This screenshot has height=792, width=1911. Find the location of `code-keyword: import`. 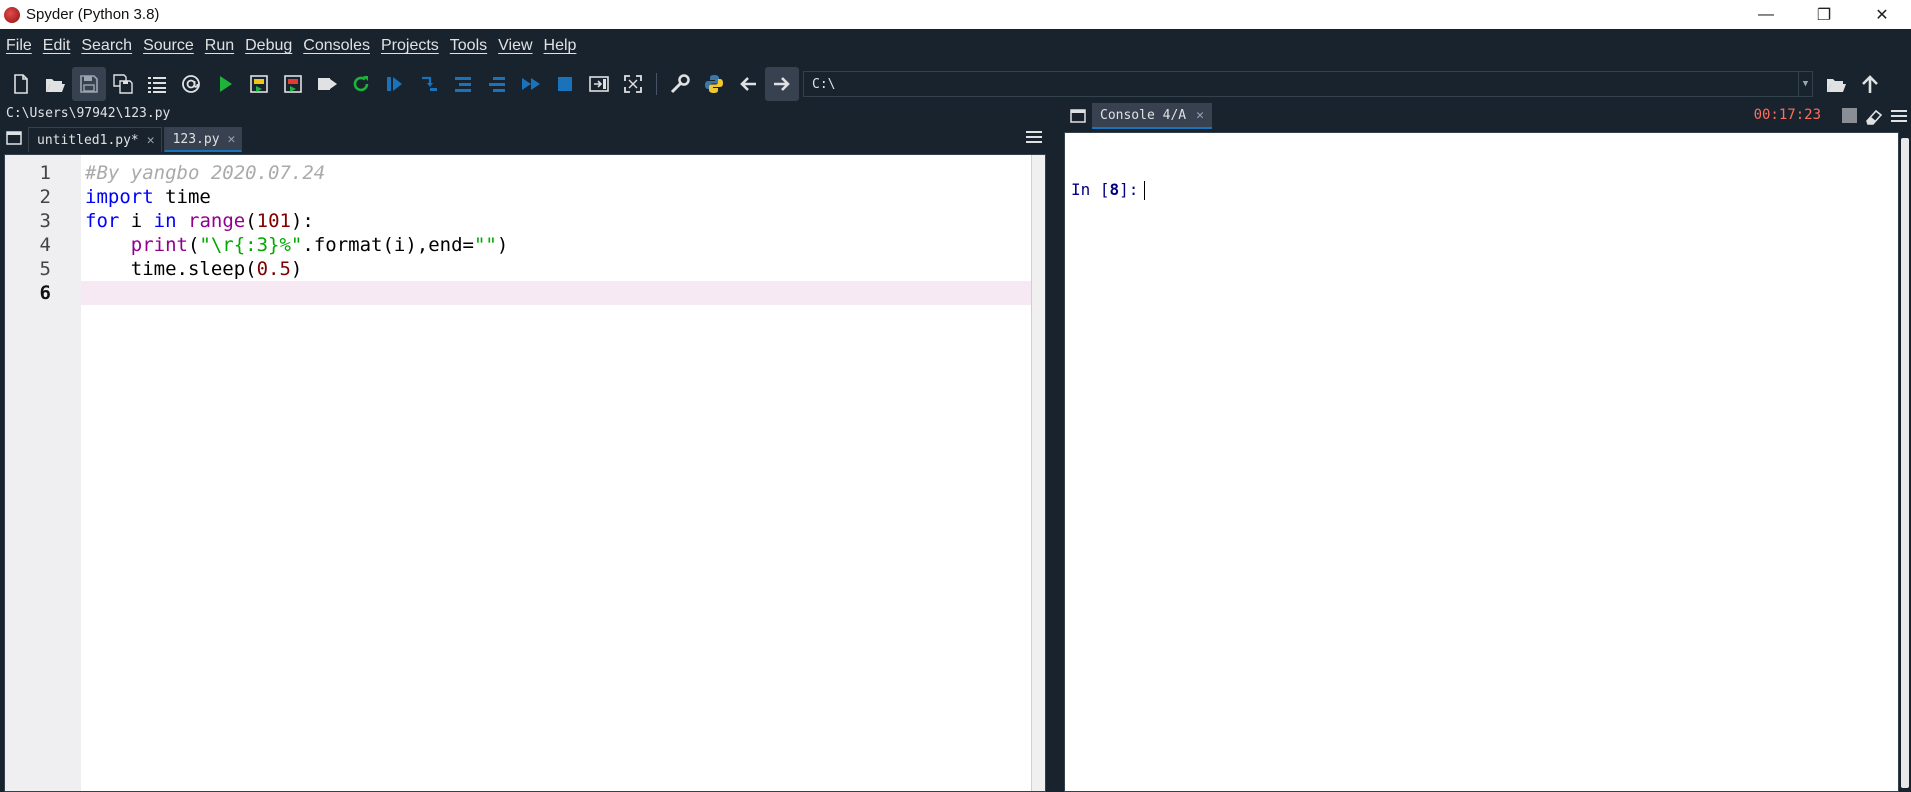

code-keyword: import is located at coordinates (119, 197).